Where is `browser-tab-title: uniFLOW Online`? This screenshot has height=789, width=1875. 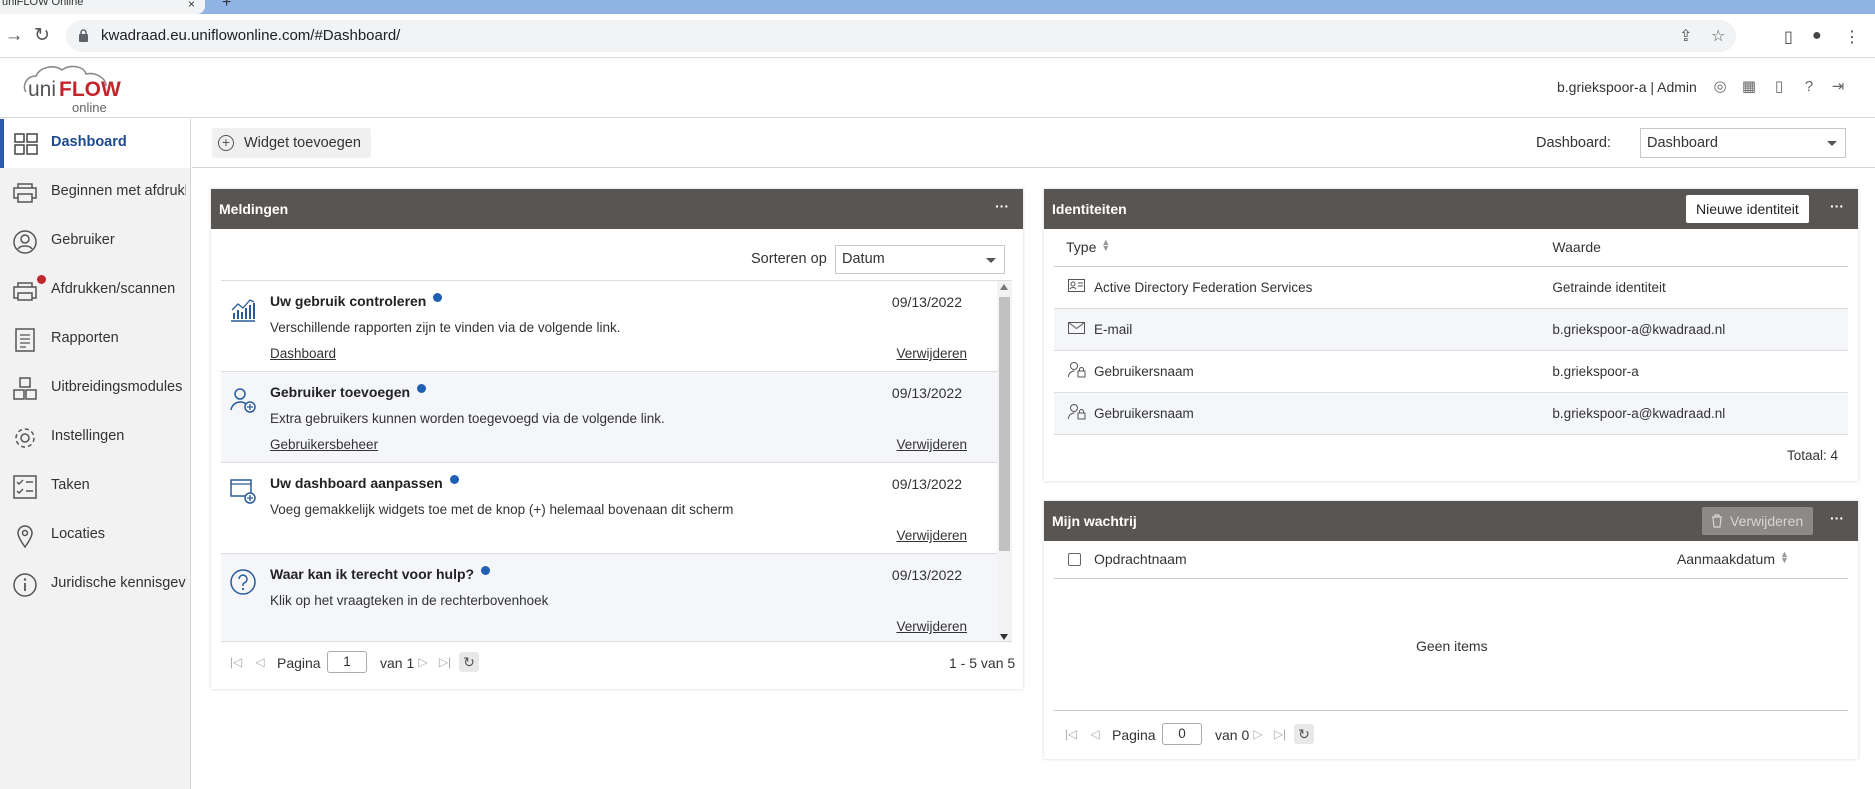 browser-tab-title: uniFLOW Online is located at coordinates (43, 4).